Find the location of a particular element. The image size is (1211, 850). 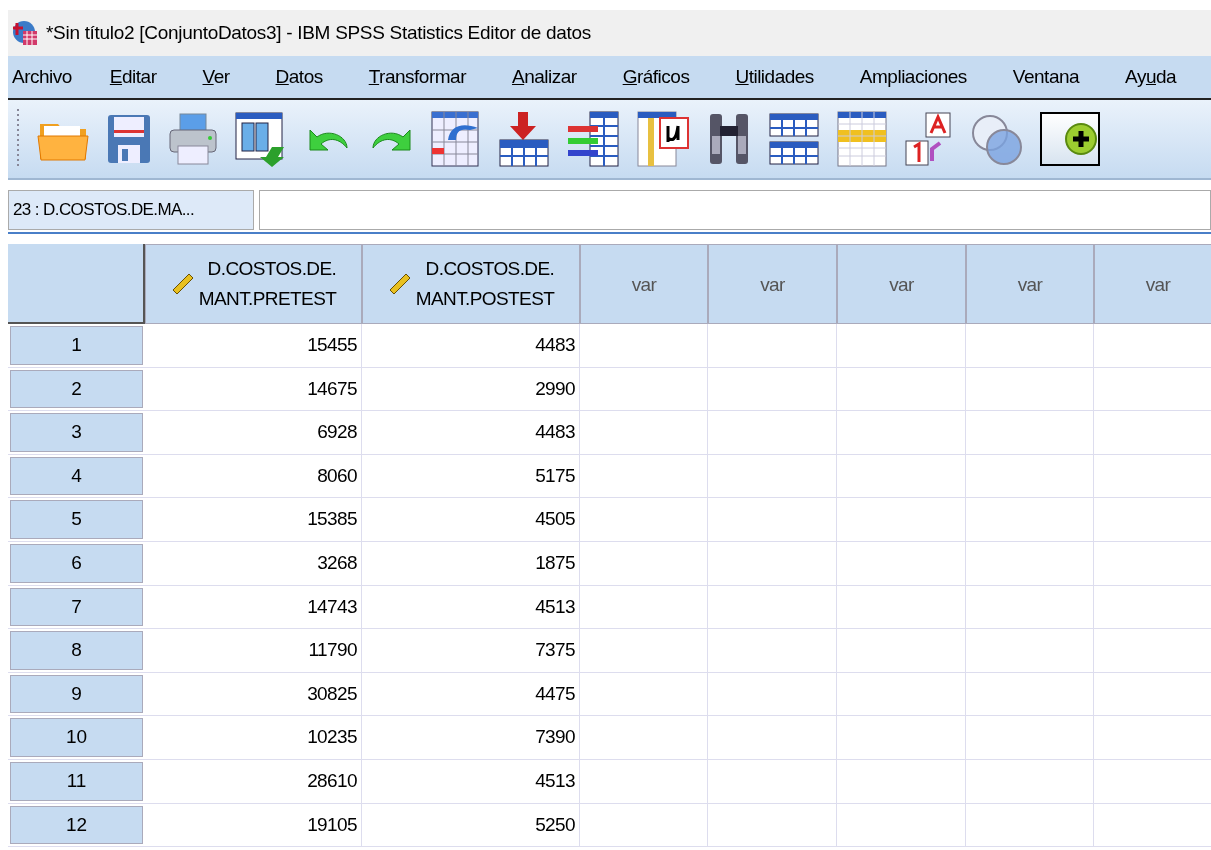

table-cell: 4505 is located at coordinates (471, 519).